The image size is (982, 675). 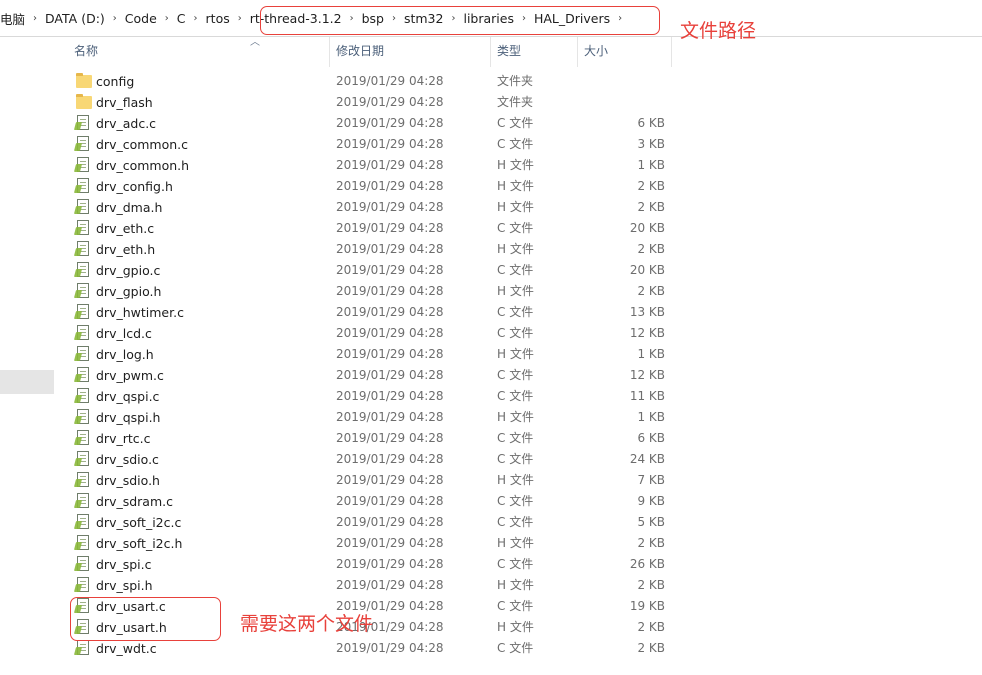 I want to click on file-row: drv_wdt.c 2019/01/29 04:28 C 文件 2 KB, so click(x=368, y=648).